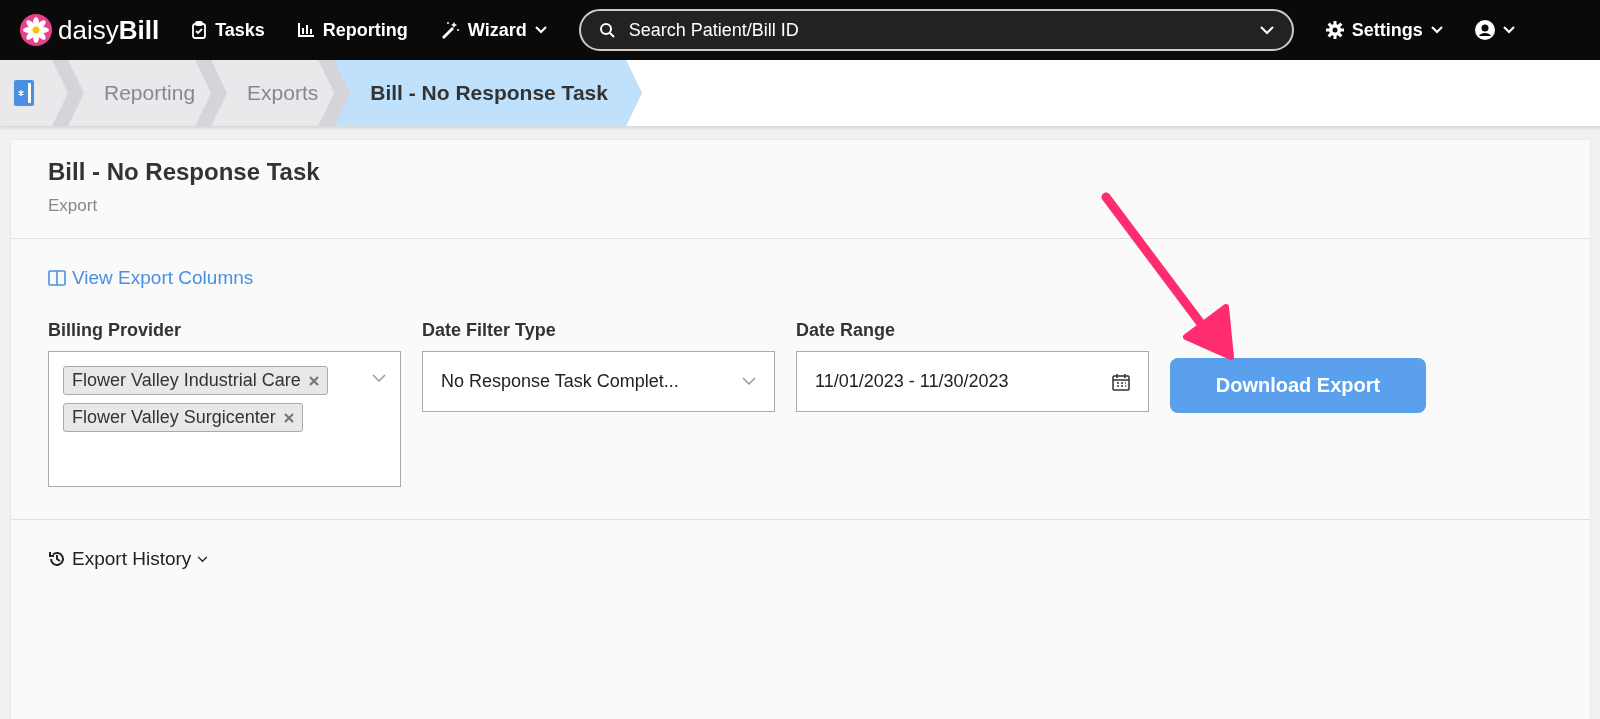  Describe the element at coordinates (493, 30) in the screenshot. I see `nav-link: Wizard` at that location.